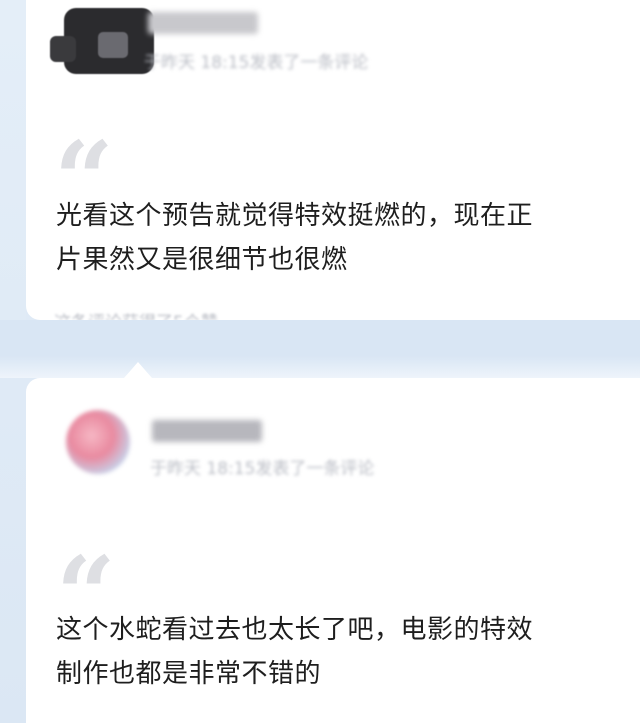 The height and width of the screenshot is (723, 640). Describe the element at coordinates (295, 216) in the screenshot. I see `comment-line: 光看这个预告就觉得特效挺燃的，现在正` at that location.